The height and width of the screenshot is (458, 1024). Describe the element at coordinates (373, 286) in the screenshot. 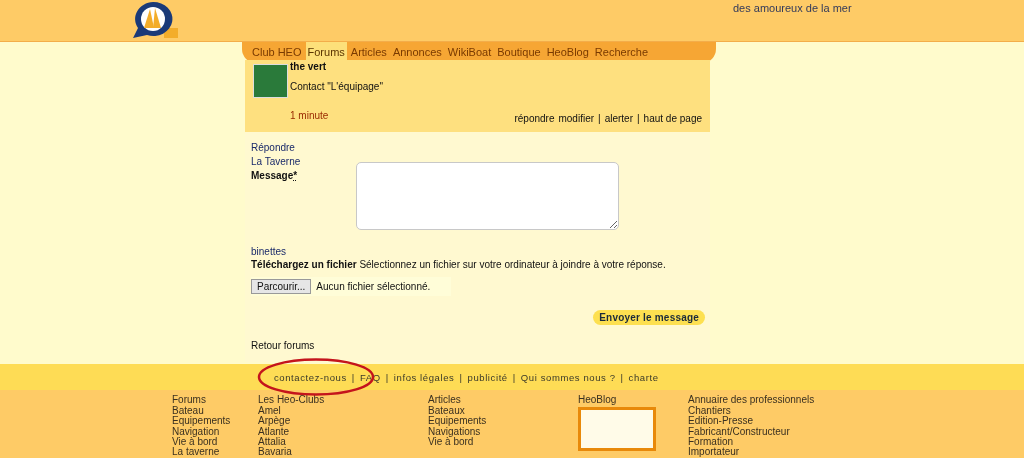

I see `file-status: Aucun fichier sélectionné.` at that location.